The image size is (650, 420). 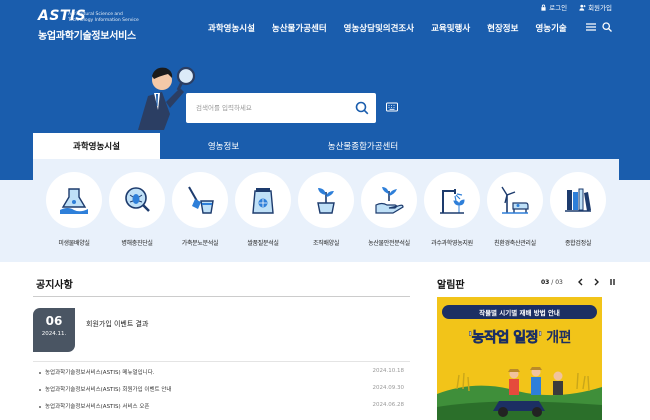 What do you see at coordinates (543, 7) in the screenshot?
I see `lock-icon` at bounding box center [543, 7].